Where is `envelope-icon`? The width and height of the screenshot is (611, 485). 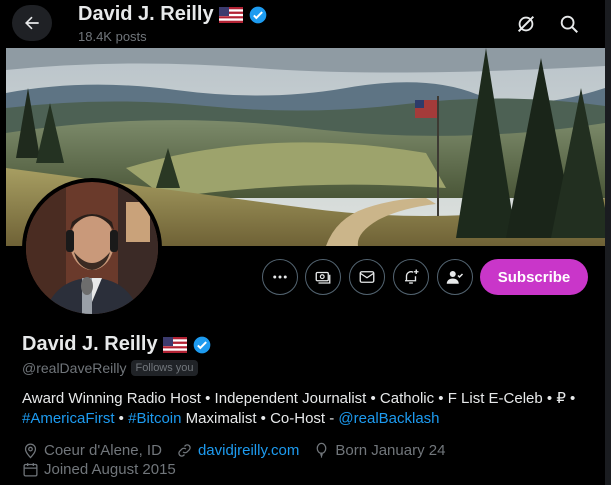
envelope-icon is located at coordinates (367, 277).